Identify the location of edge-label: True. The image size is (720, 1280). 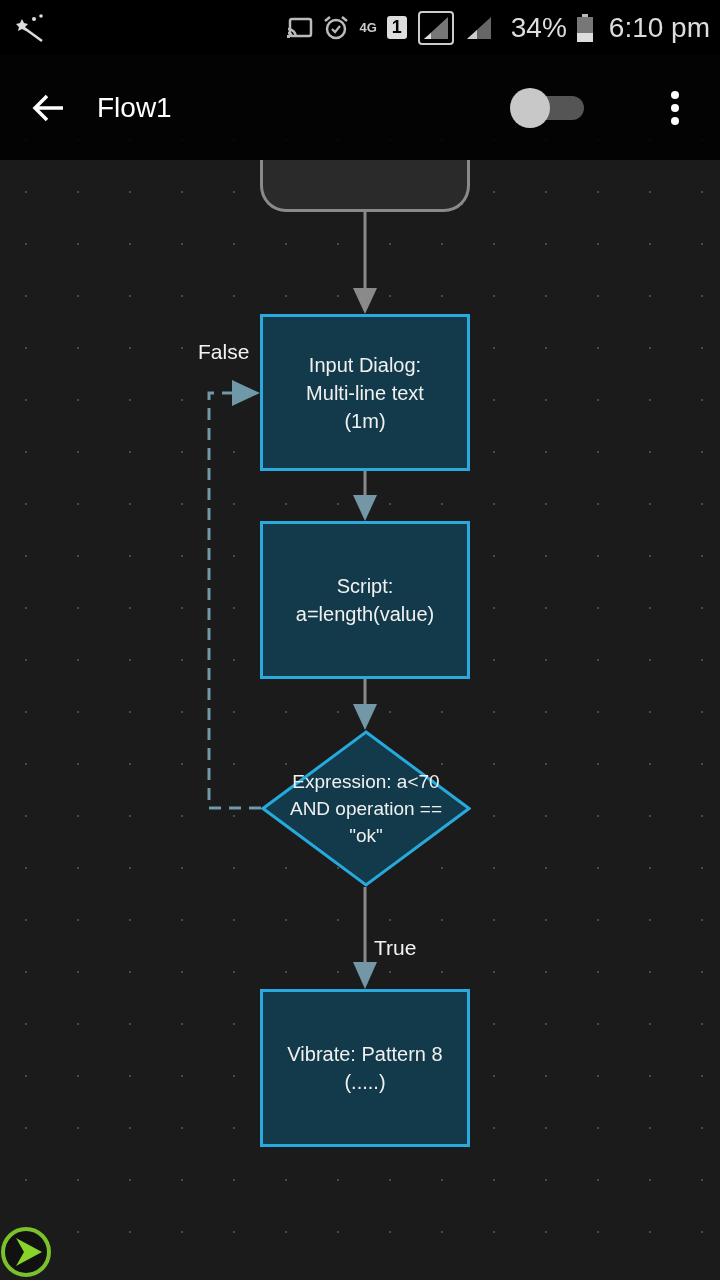
(395, 948).